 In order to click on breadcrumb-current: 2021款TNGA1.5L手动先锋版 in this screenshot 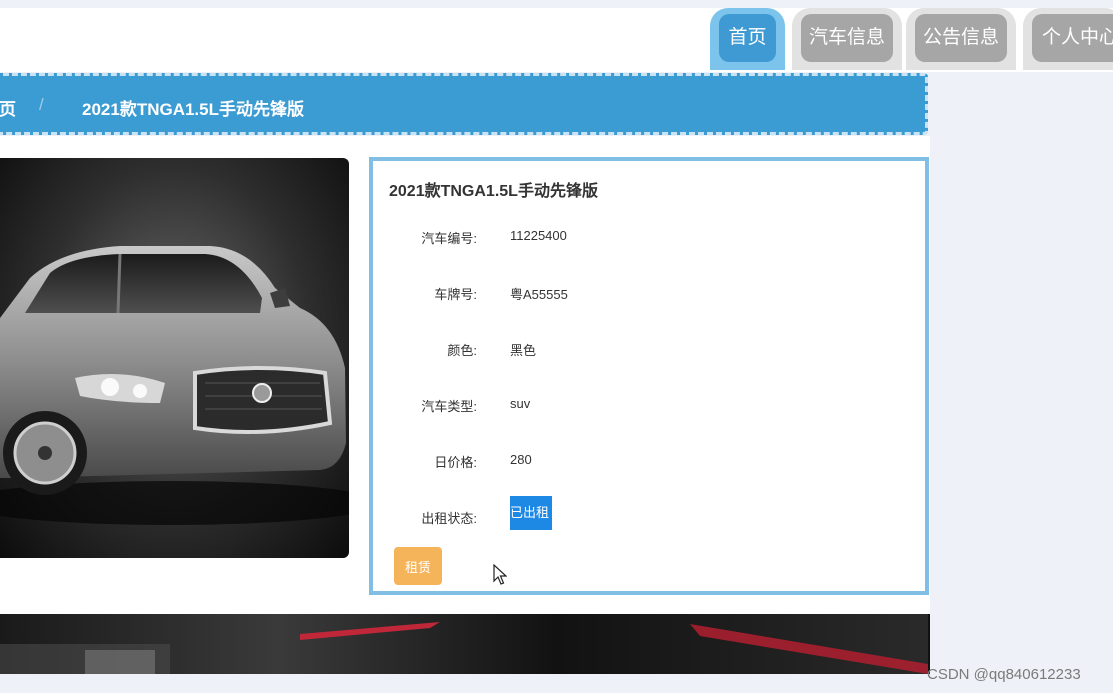, I will do `click(193, 109)`.